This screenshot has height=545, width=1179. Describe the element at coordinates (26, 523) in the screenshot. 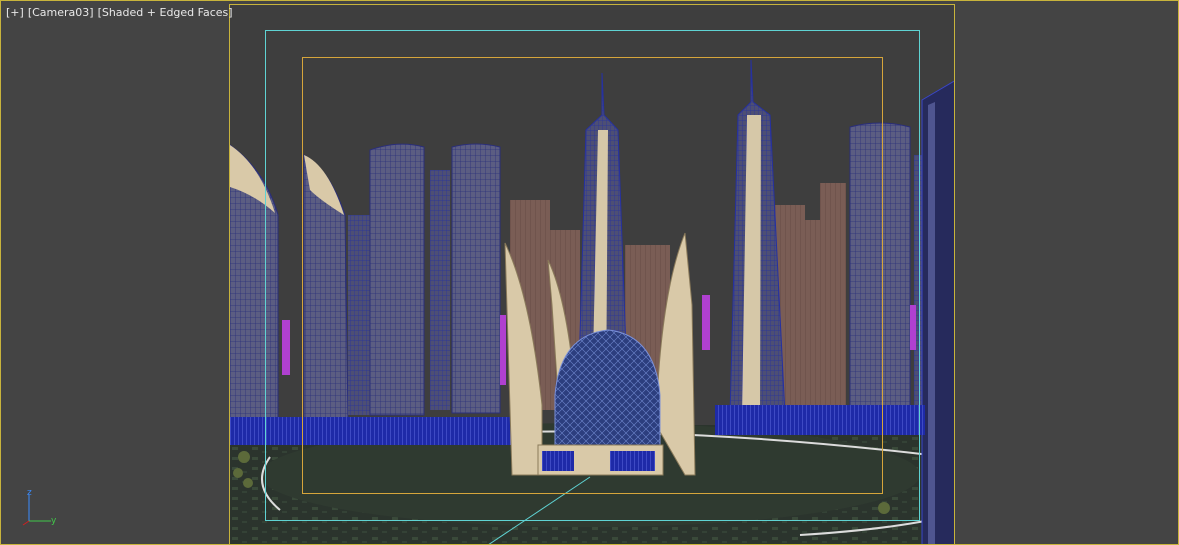

I see `x-axis-line` at that location.